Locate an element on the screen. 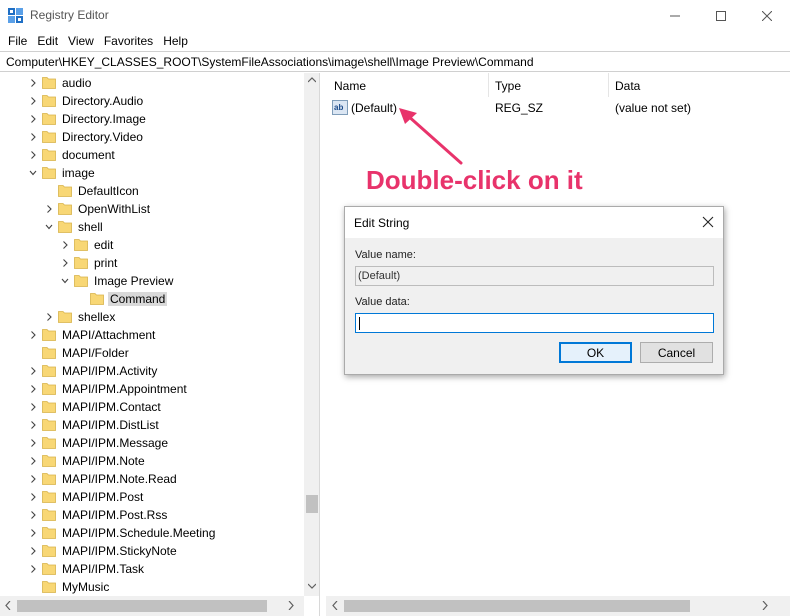 Image resolution: width=790 pixels, height=616 pixels. tree-item-label: Command is located at coordinates (138, 299).